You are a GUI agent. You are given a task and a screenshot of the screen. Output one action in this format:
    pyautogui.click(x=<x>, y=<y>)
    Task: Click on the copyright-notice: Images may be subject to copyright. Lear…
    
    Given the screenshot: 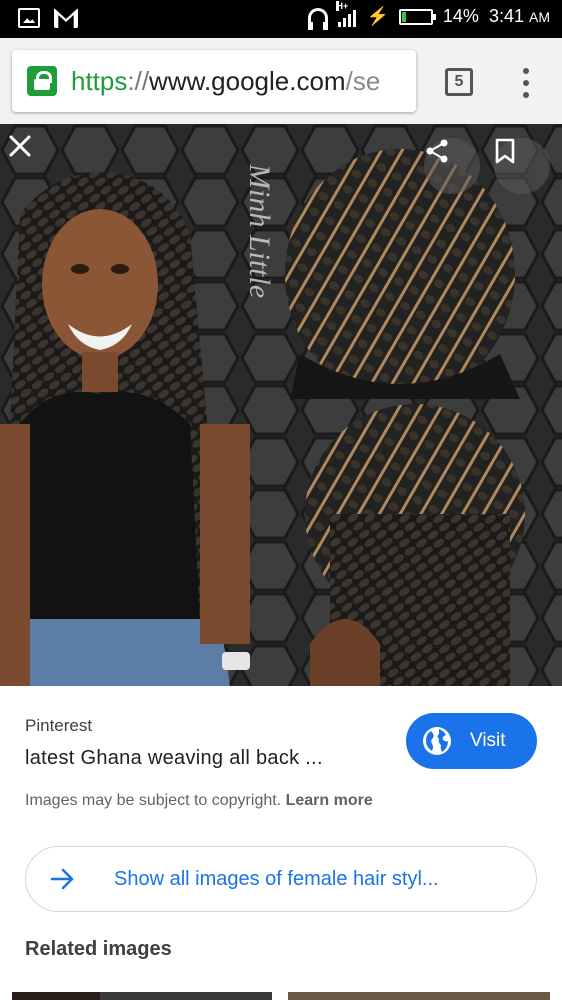 What is the action you would take?
    pyautogui.click(x=199, y=800)
    